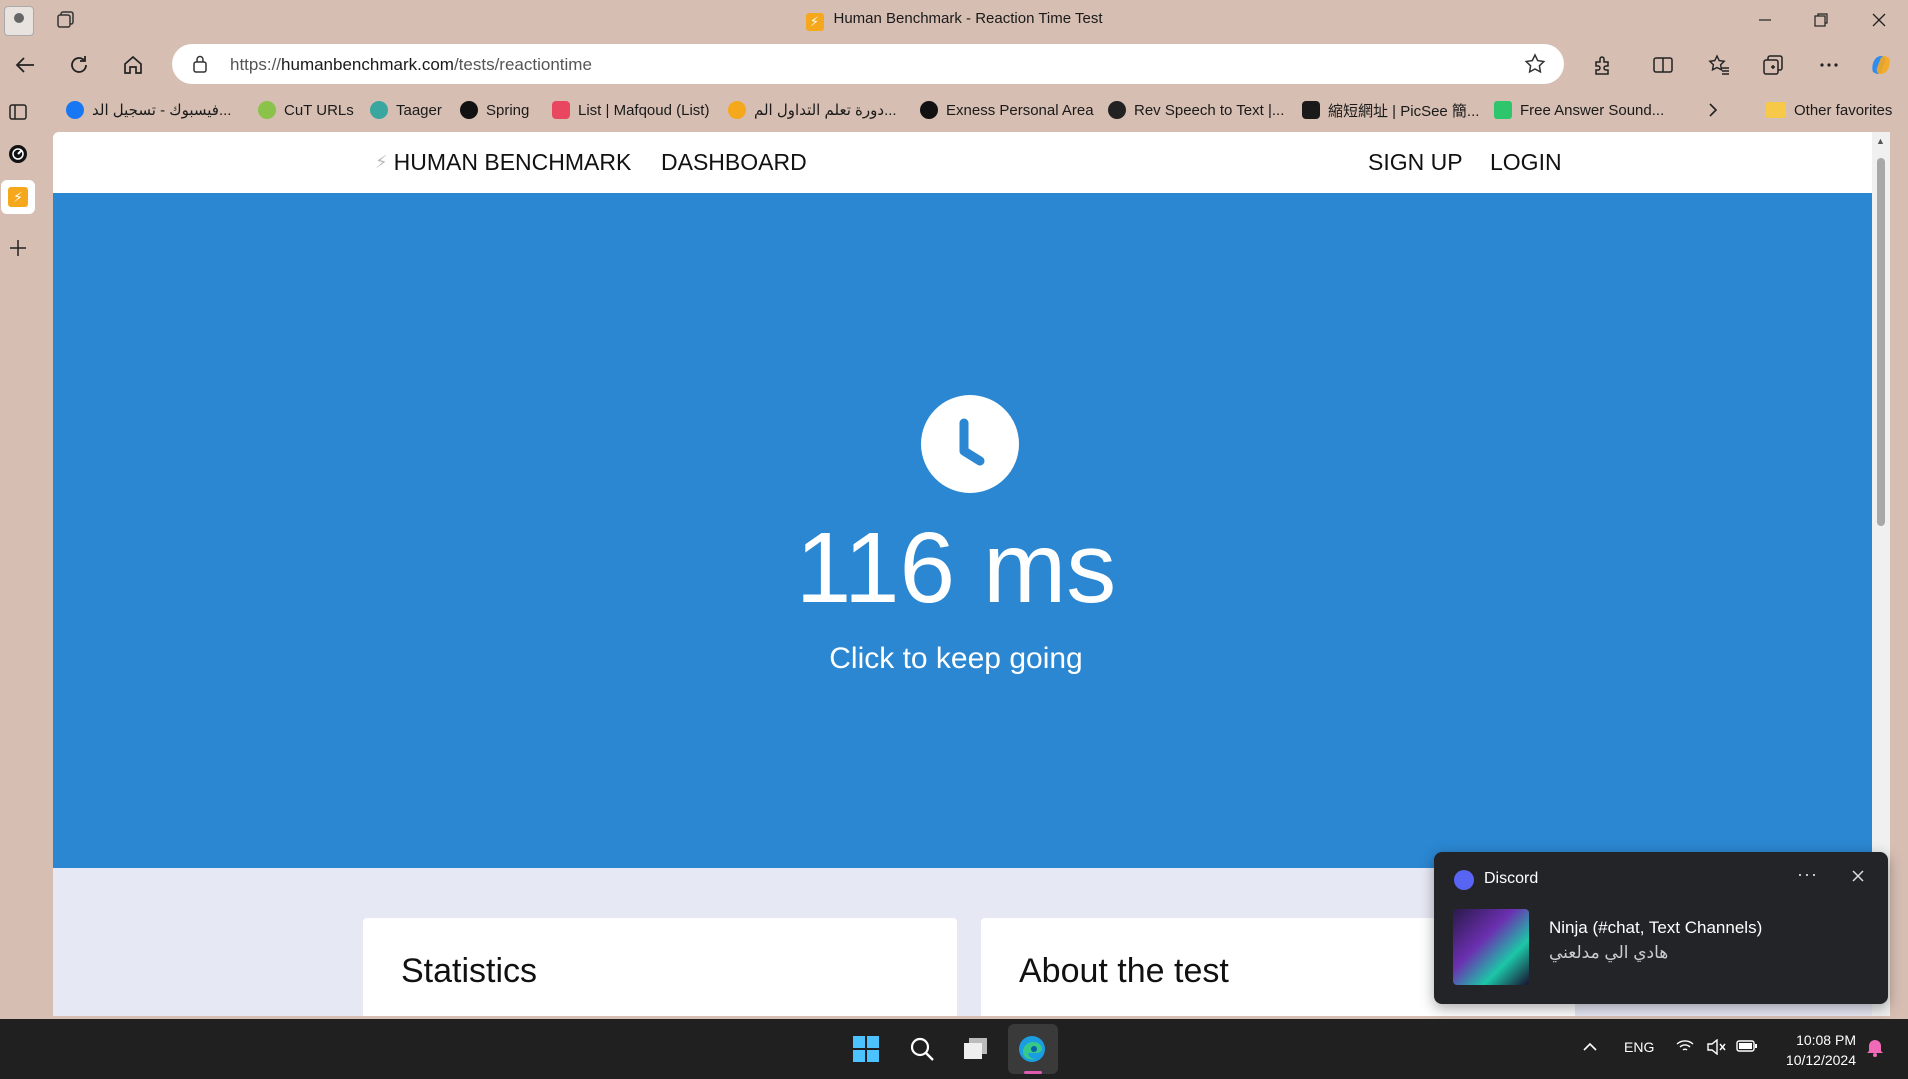  What do you see at coordinates (561, 110) in the screenshot?
I see `clickup-icon` at bounding box center [561, 110].